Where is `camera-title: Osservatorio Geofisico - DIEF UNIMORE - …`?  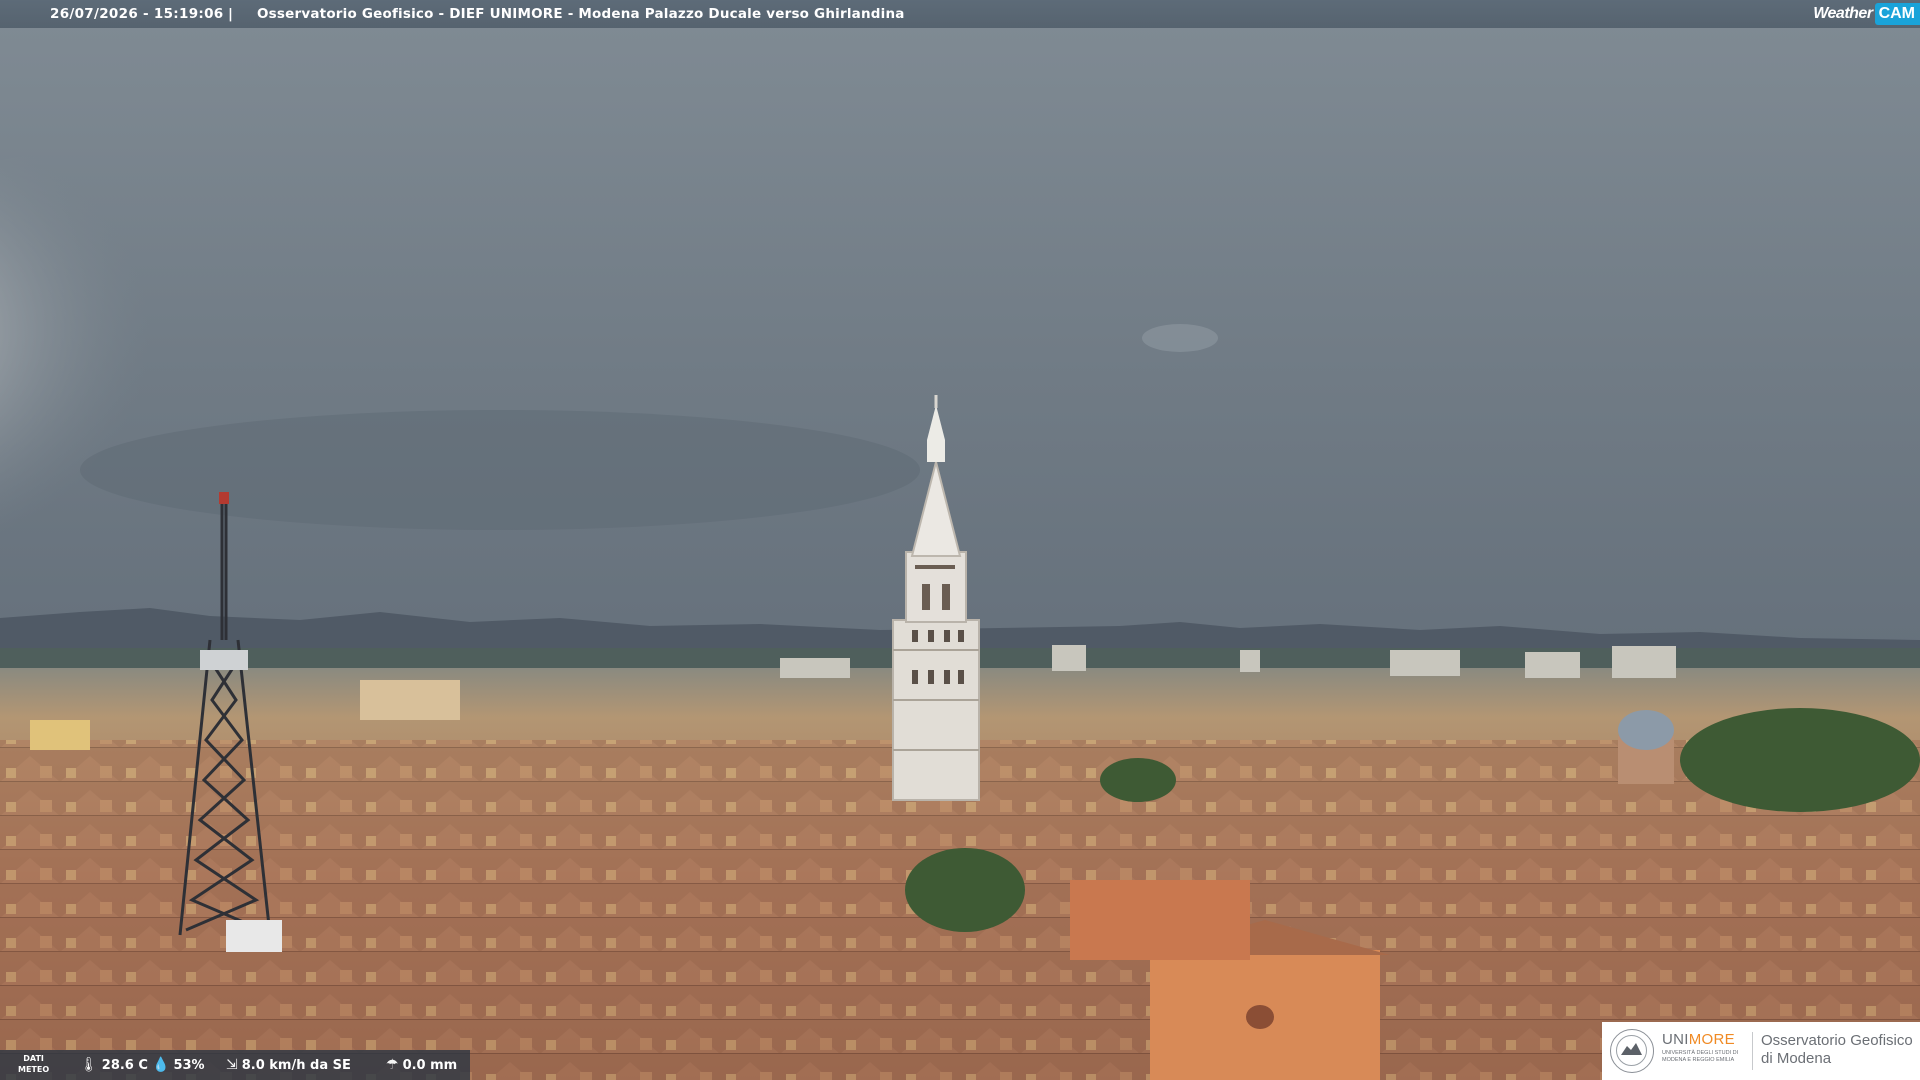 camera-title: Osservatorio Geofisico - DIEF UNIMORE - … is located at coordinates (581, 14).